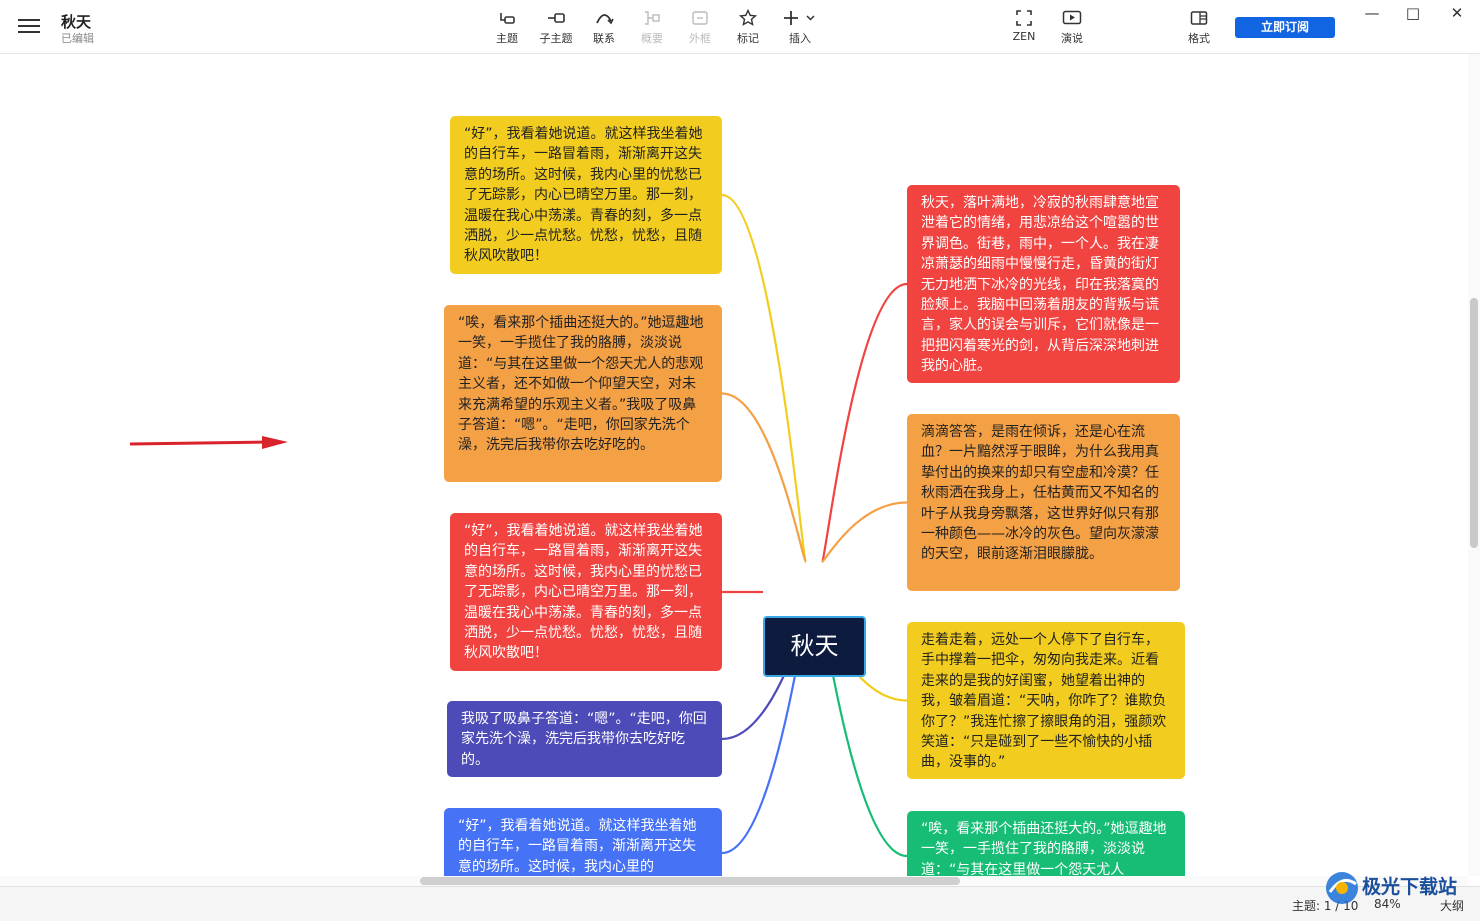  I want to click on vertical-scrollbar, so click(1474, 465).